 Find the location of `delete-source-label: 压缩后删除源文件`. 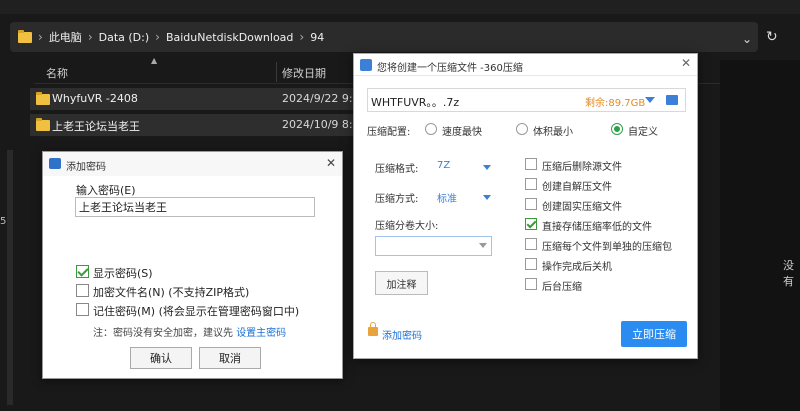

delete-source-label: 压缩后删除源文件 is located at coordinates (582, 165).